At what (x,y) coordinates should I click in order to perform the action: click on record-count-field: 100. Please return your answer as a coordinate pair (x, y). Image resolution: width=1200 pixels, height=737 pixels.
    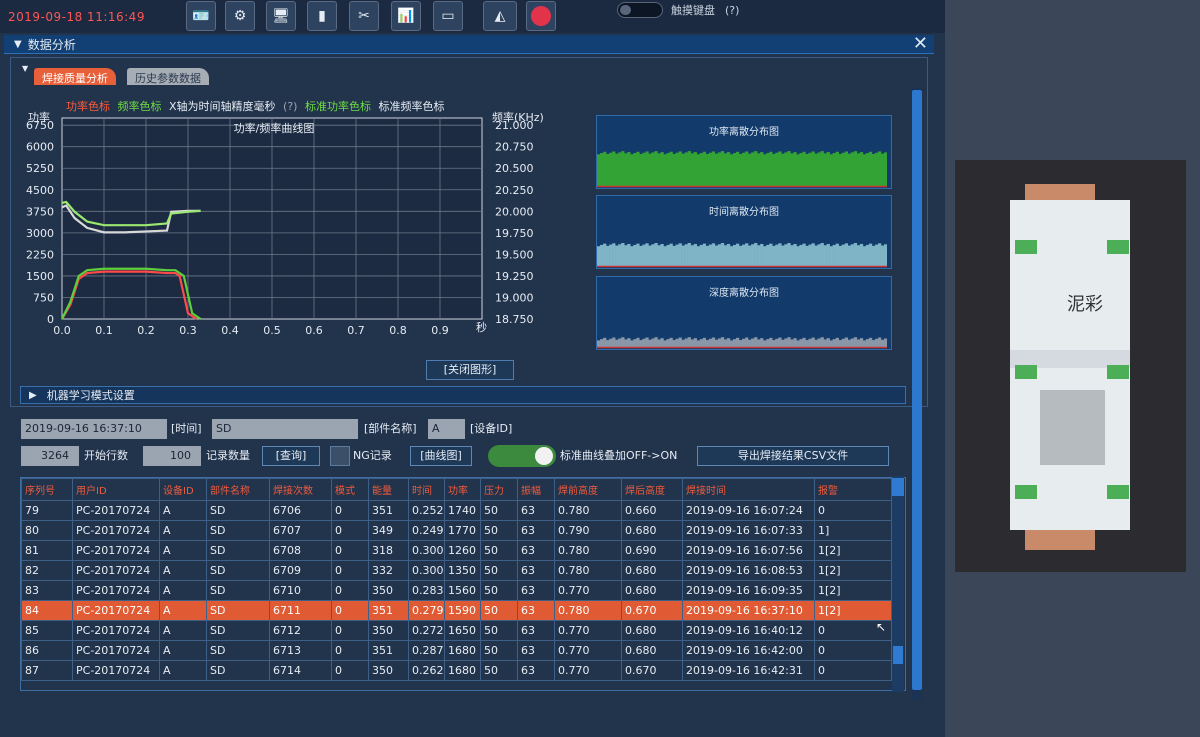
    Looking at the image, I should click on (172, 456).